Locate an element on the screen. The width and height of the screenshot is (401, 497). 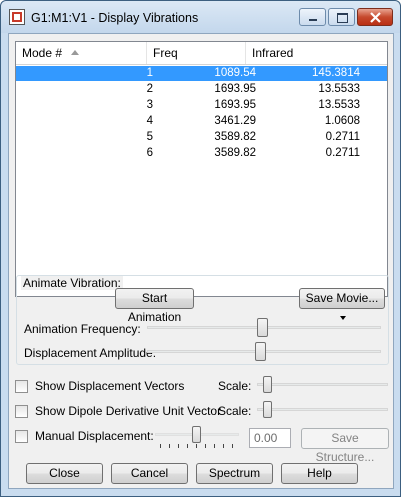
maximize-button is located at coordinates (341, 17).